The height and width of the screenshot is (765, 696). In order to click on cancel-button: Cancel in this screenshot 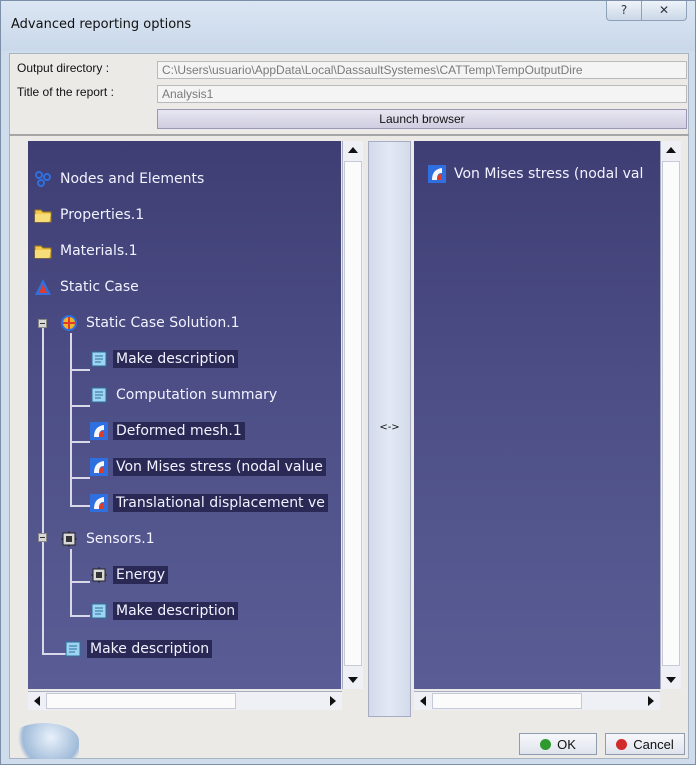, I will do `click(645, 744)`.